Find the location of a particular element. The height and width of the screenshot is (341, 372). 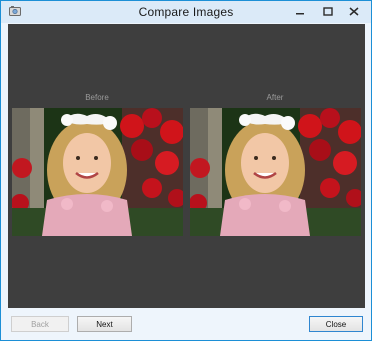

title-bar: Compare Images is located at coordinates (186, 12).